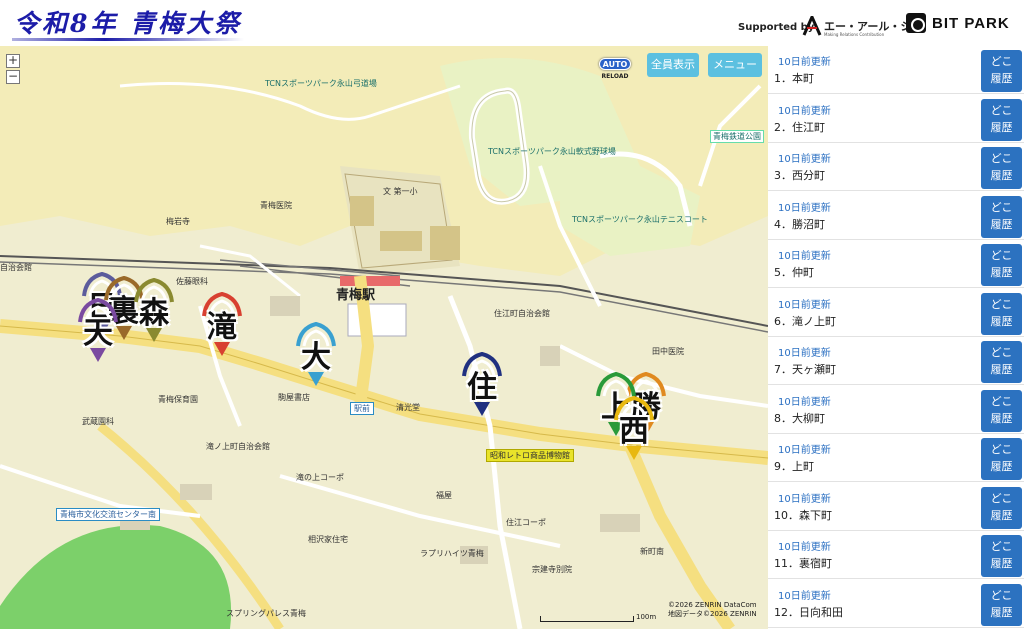  Describe the element at coordinates (320, 477) in the screenshot. I see `map-label-taki: 滝の上コーポ` at that location.